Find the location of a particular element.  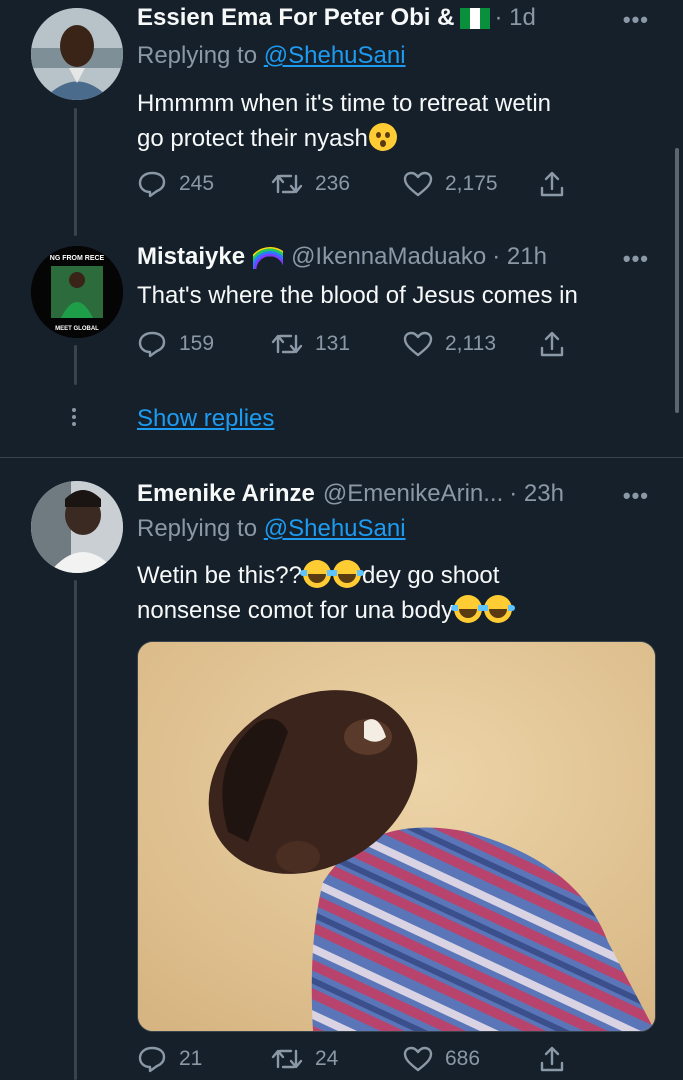

tweet-header: Emenike Arinze @EmenikeArin... · 23h is located at coordinates (350, 494).